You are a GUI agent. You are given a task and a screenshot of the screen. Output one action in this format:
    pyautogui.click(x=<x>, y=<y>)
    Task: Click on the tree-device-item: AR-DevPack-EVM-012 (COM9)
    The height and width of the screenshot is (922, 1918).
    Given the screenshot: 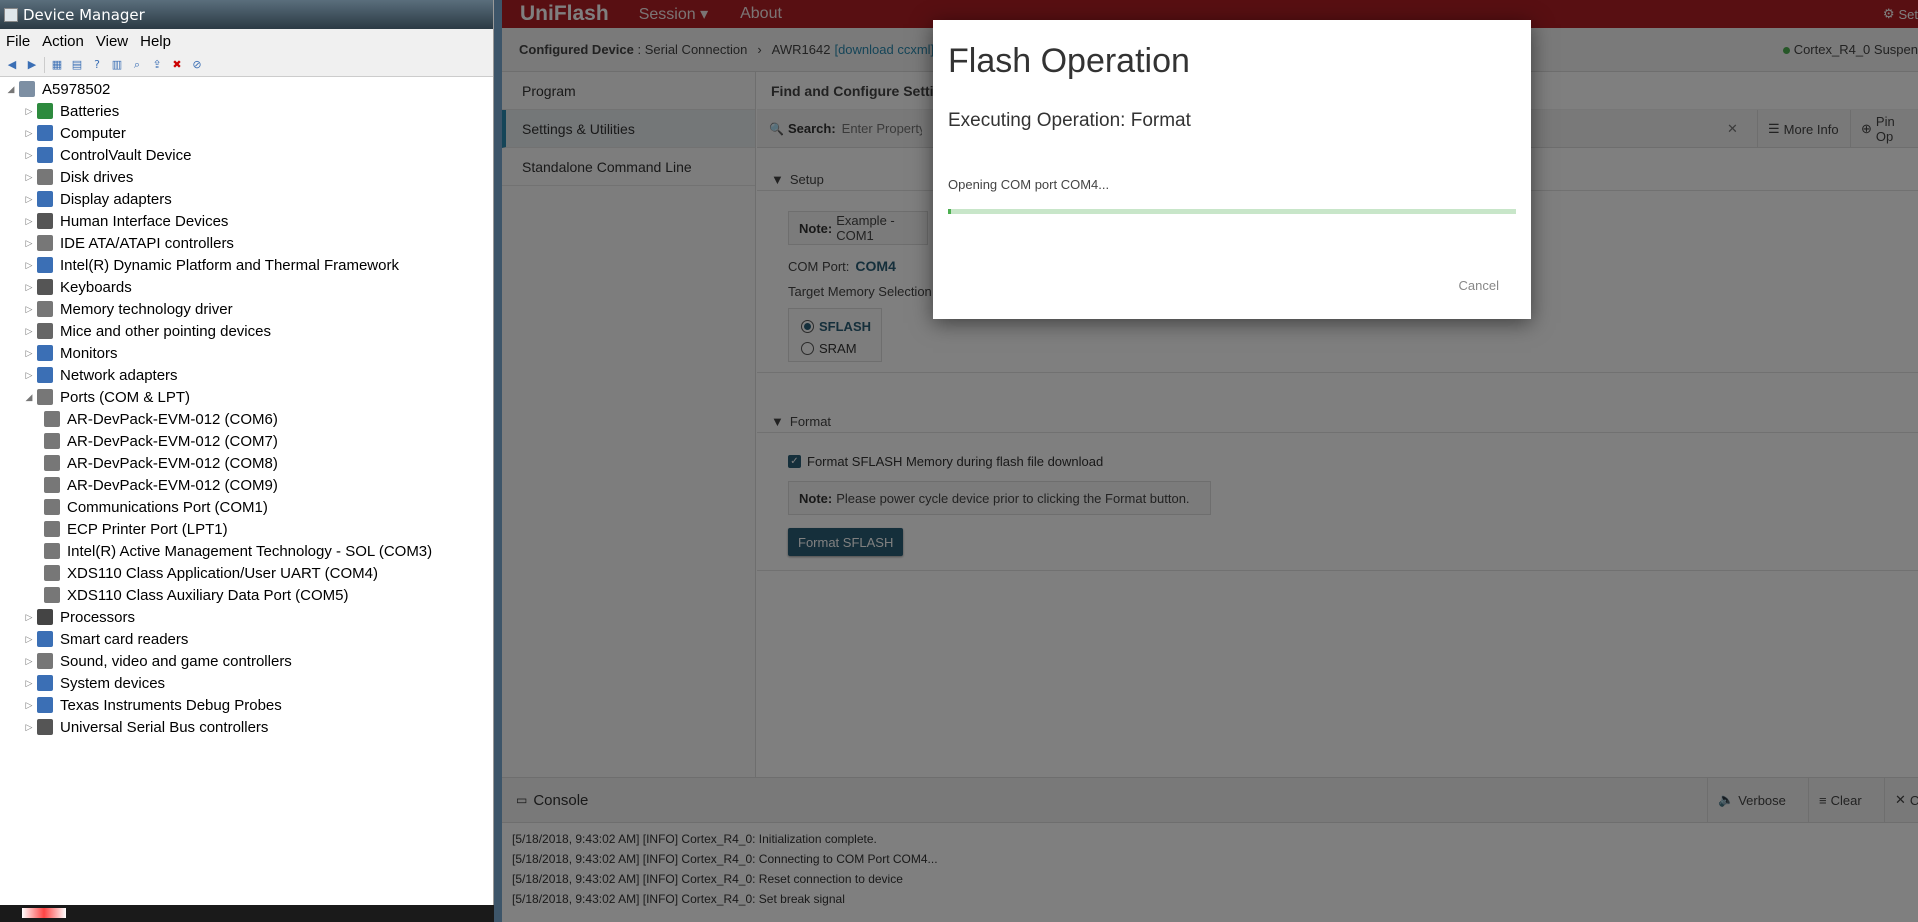 What is the action you would take?
    pyautogui.click(x=247, y=485)
    